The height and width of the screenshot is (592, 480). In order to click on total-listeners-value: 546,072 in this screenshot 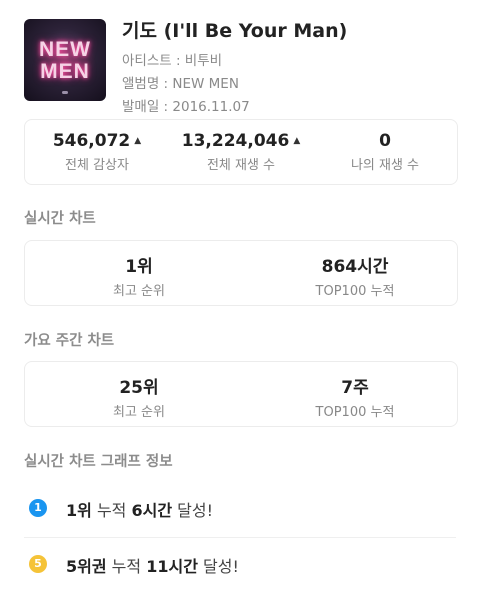, I will do `click(91, 141)`.